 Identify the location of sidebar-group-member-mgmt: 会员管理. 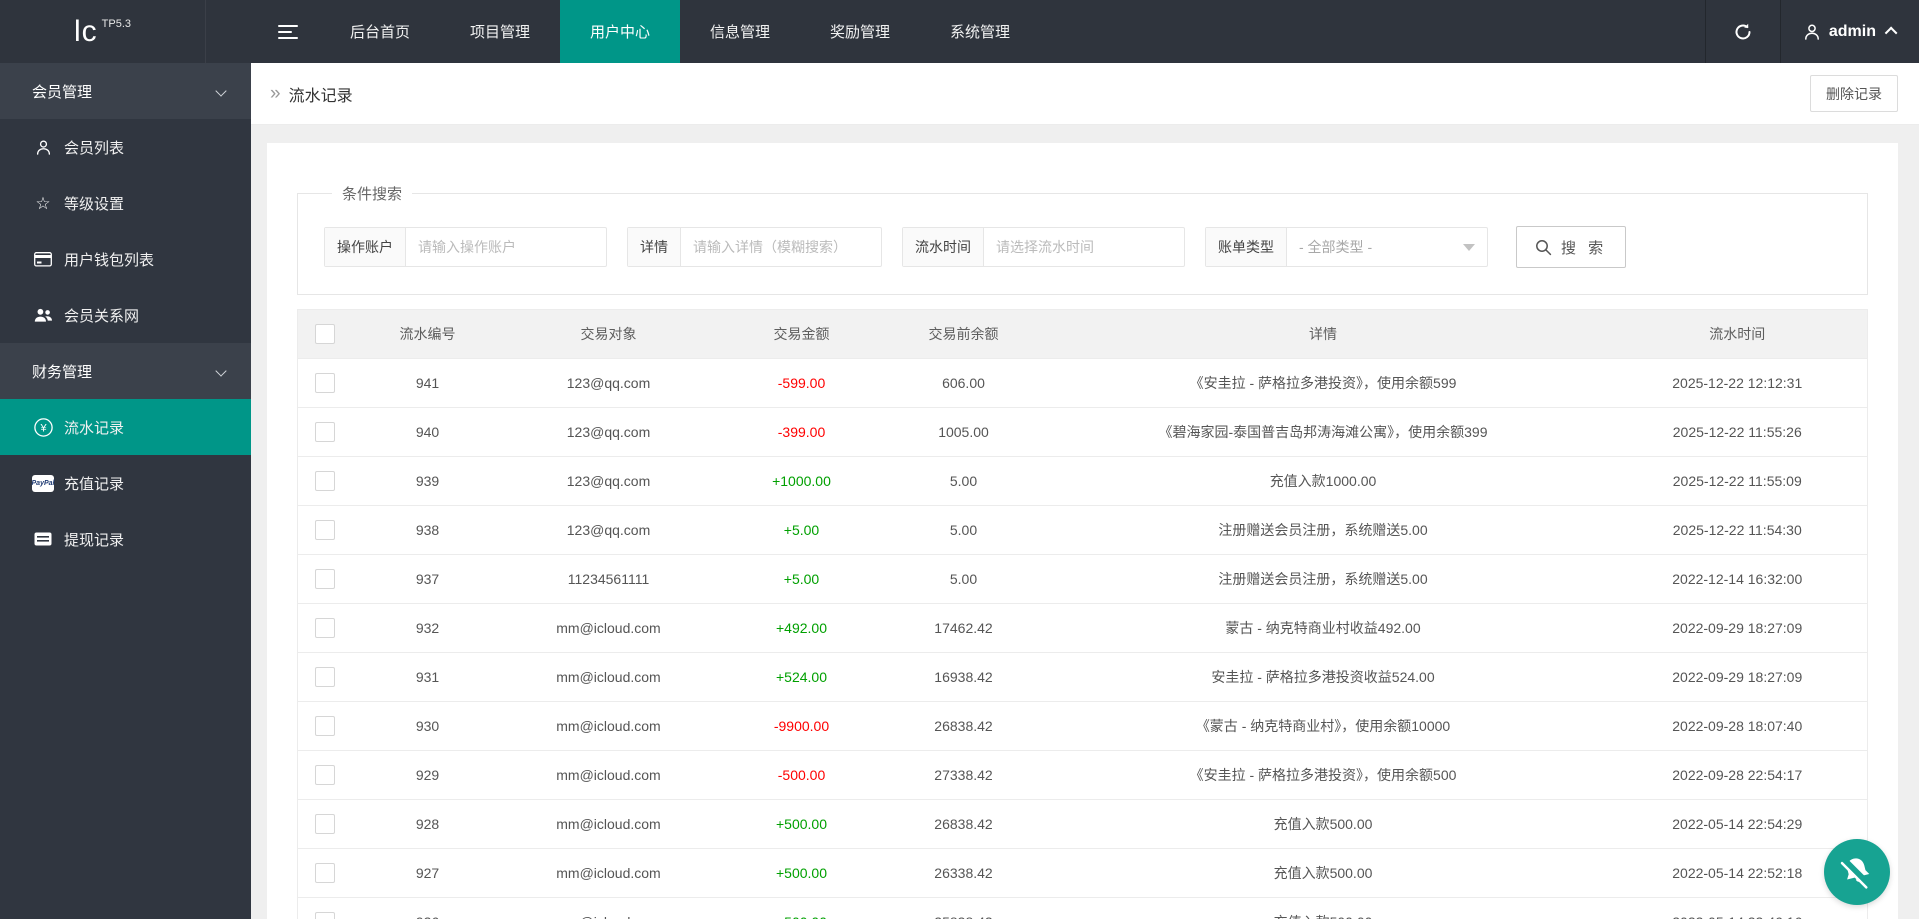
(125, 91).